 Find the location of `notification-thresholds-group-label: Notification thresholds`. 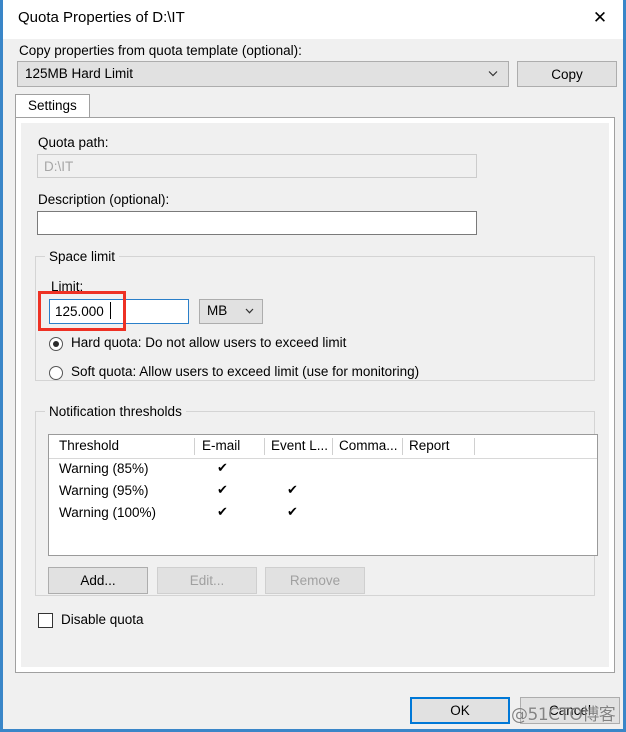

notification-thresholds-group-label: Notification thresholds is located at coordinates (115, 411).